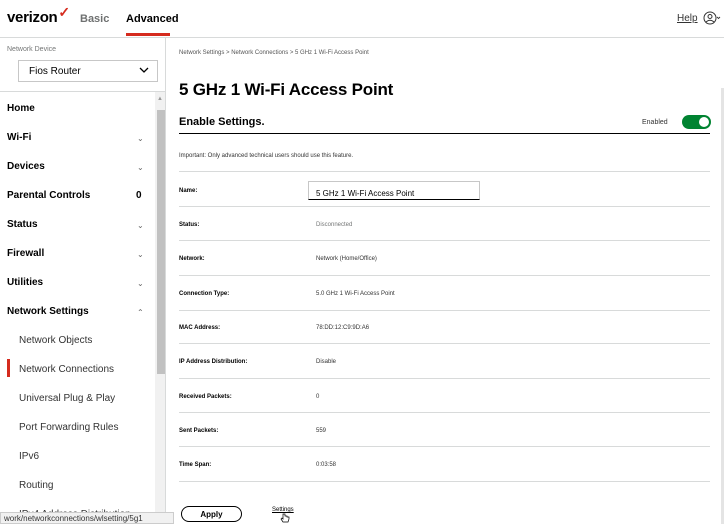 The width and height of the screenshot is (724, 524). Describe the element at coordinates (189, 225) in the screenshot. I see `field-label-status: Status:` at that location.